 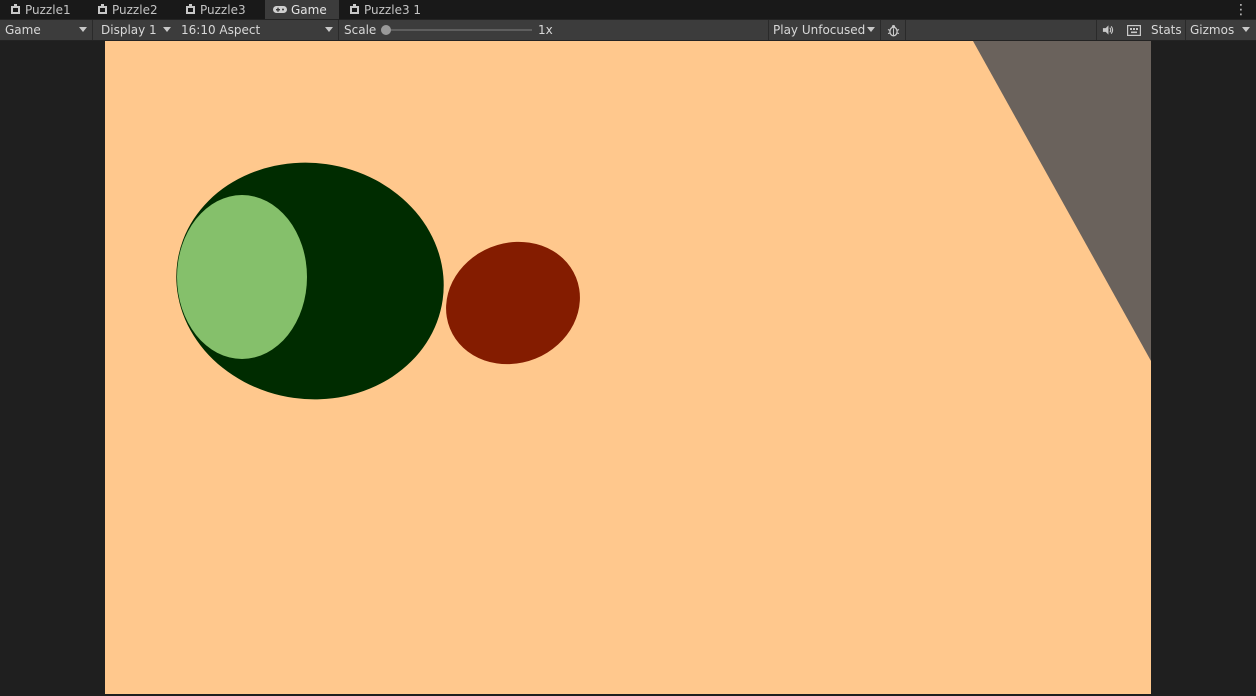 I want to click on light-green-circle, so click(x=242, y=277).